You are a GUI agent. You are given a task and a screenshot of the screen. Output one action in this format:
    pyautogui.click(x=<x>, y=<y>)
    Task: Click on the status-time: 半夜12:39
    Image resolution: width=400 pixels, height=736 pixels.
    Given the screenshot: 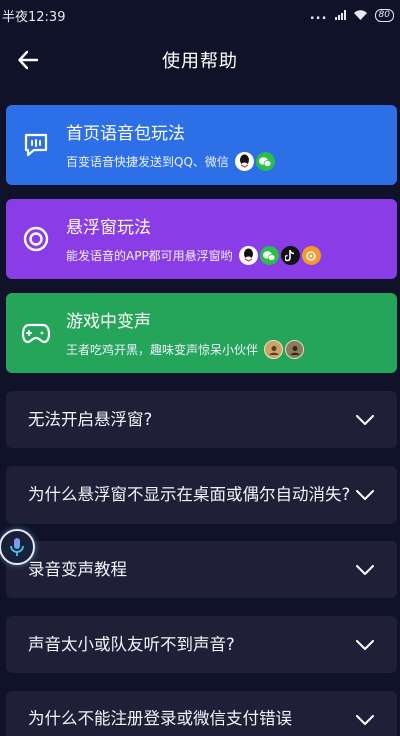 What is the action you would take?
    pyautogui.click(x=34, y=17)
    